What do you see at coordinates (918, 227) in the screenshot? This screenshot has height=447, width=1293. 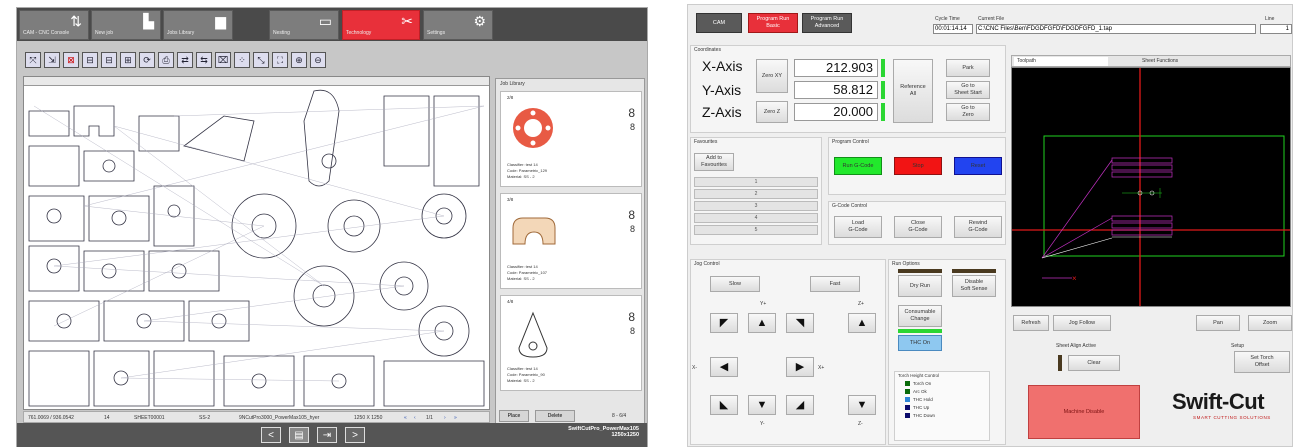 I see `close-gcode-button: Close G-Code` at bounding box center [918, 227].